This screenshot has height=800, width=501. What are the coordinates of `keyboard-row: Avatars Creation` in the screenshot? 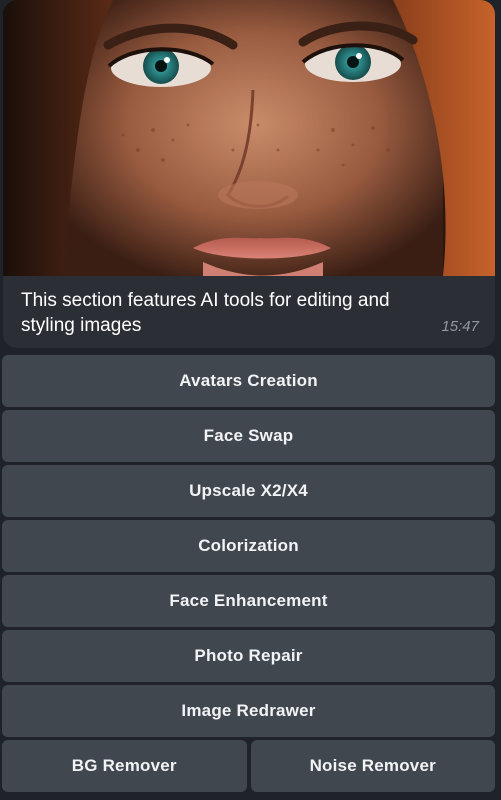 It's located at (248, 381).